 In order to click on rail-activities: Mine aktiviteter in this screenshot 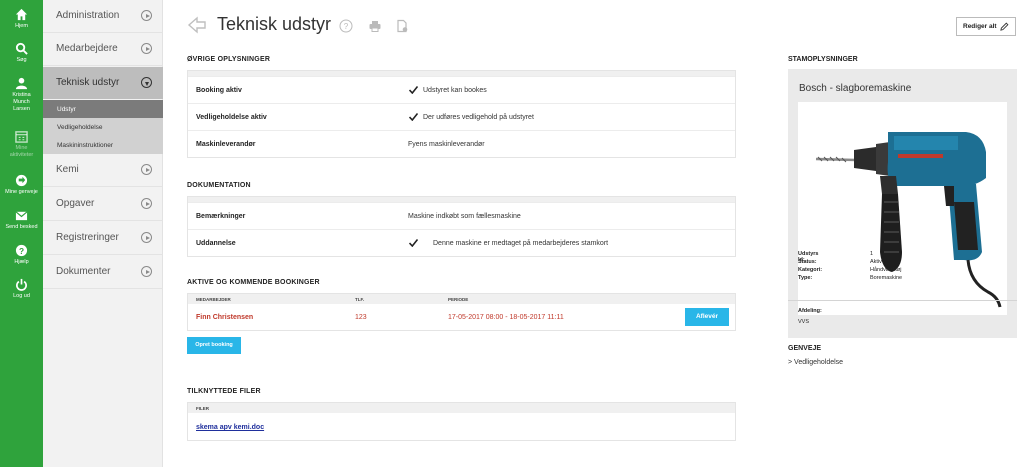, I will do `click(21, 144)`.